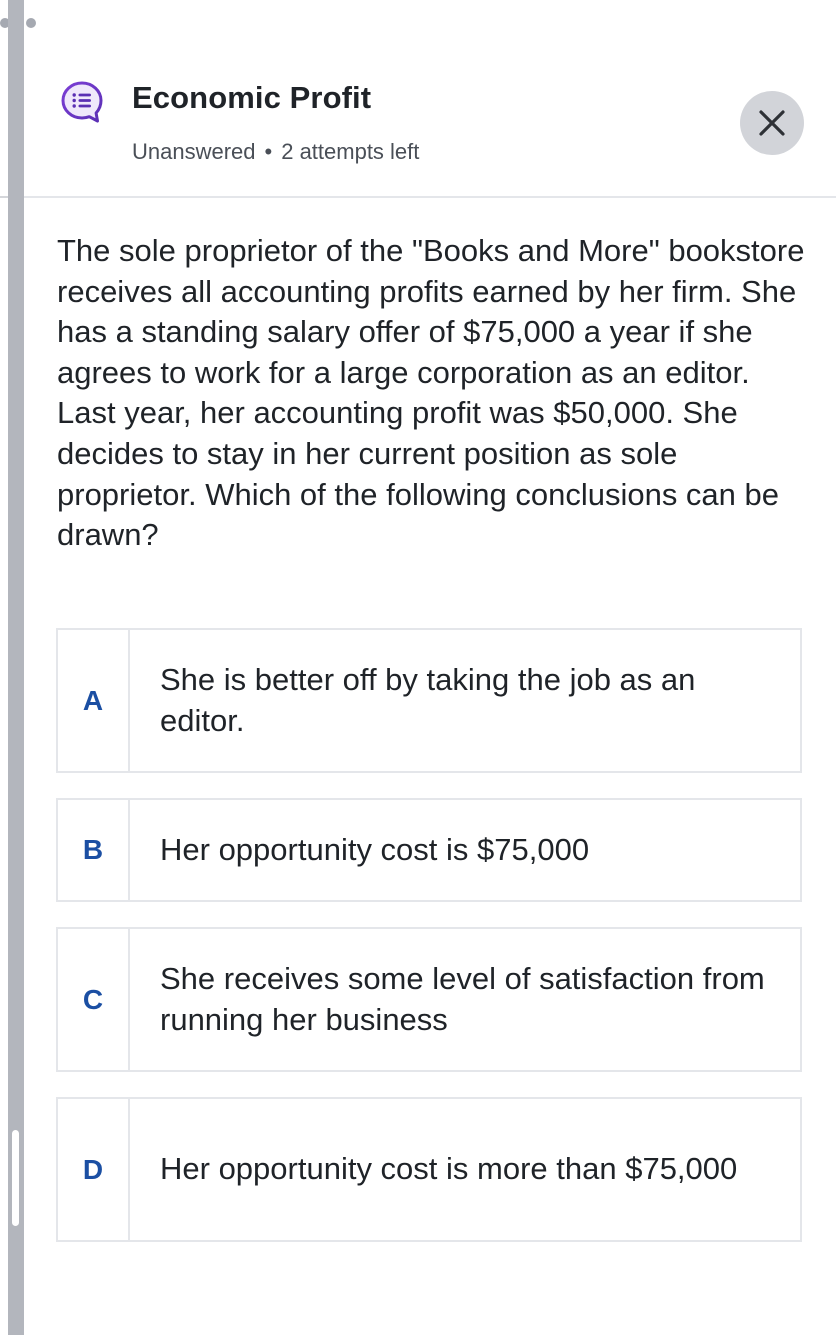  I want to click on attempts-label: 2 attempts left, so click(350, 151).